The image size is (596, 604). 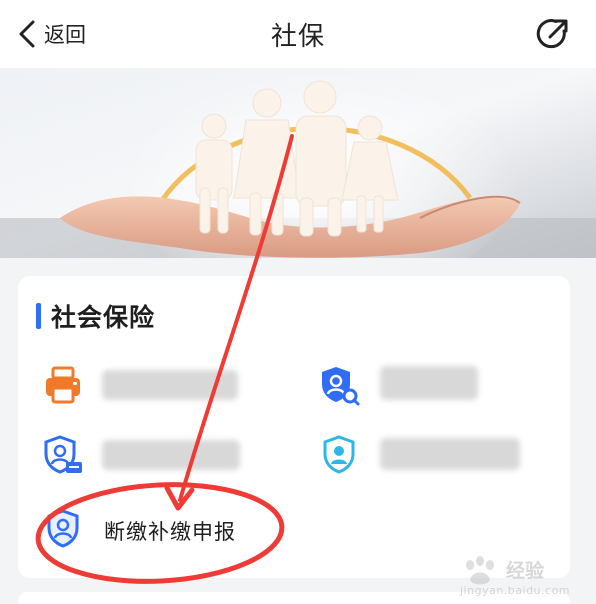 What do you see at coordinates (525, 571) in the screenshot?
I see `watermark-brand: 经验` at bounding box center [525, 571].